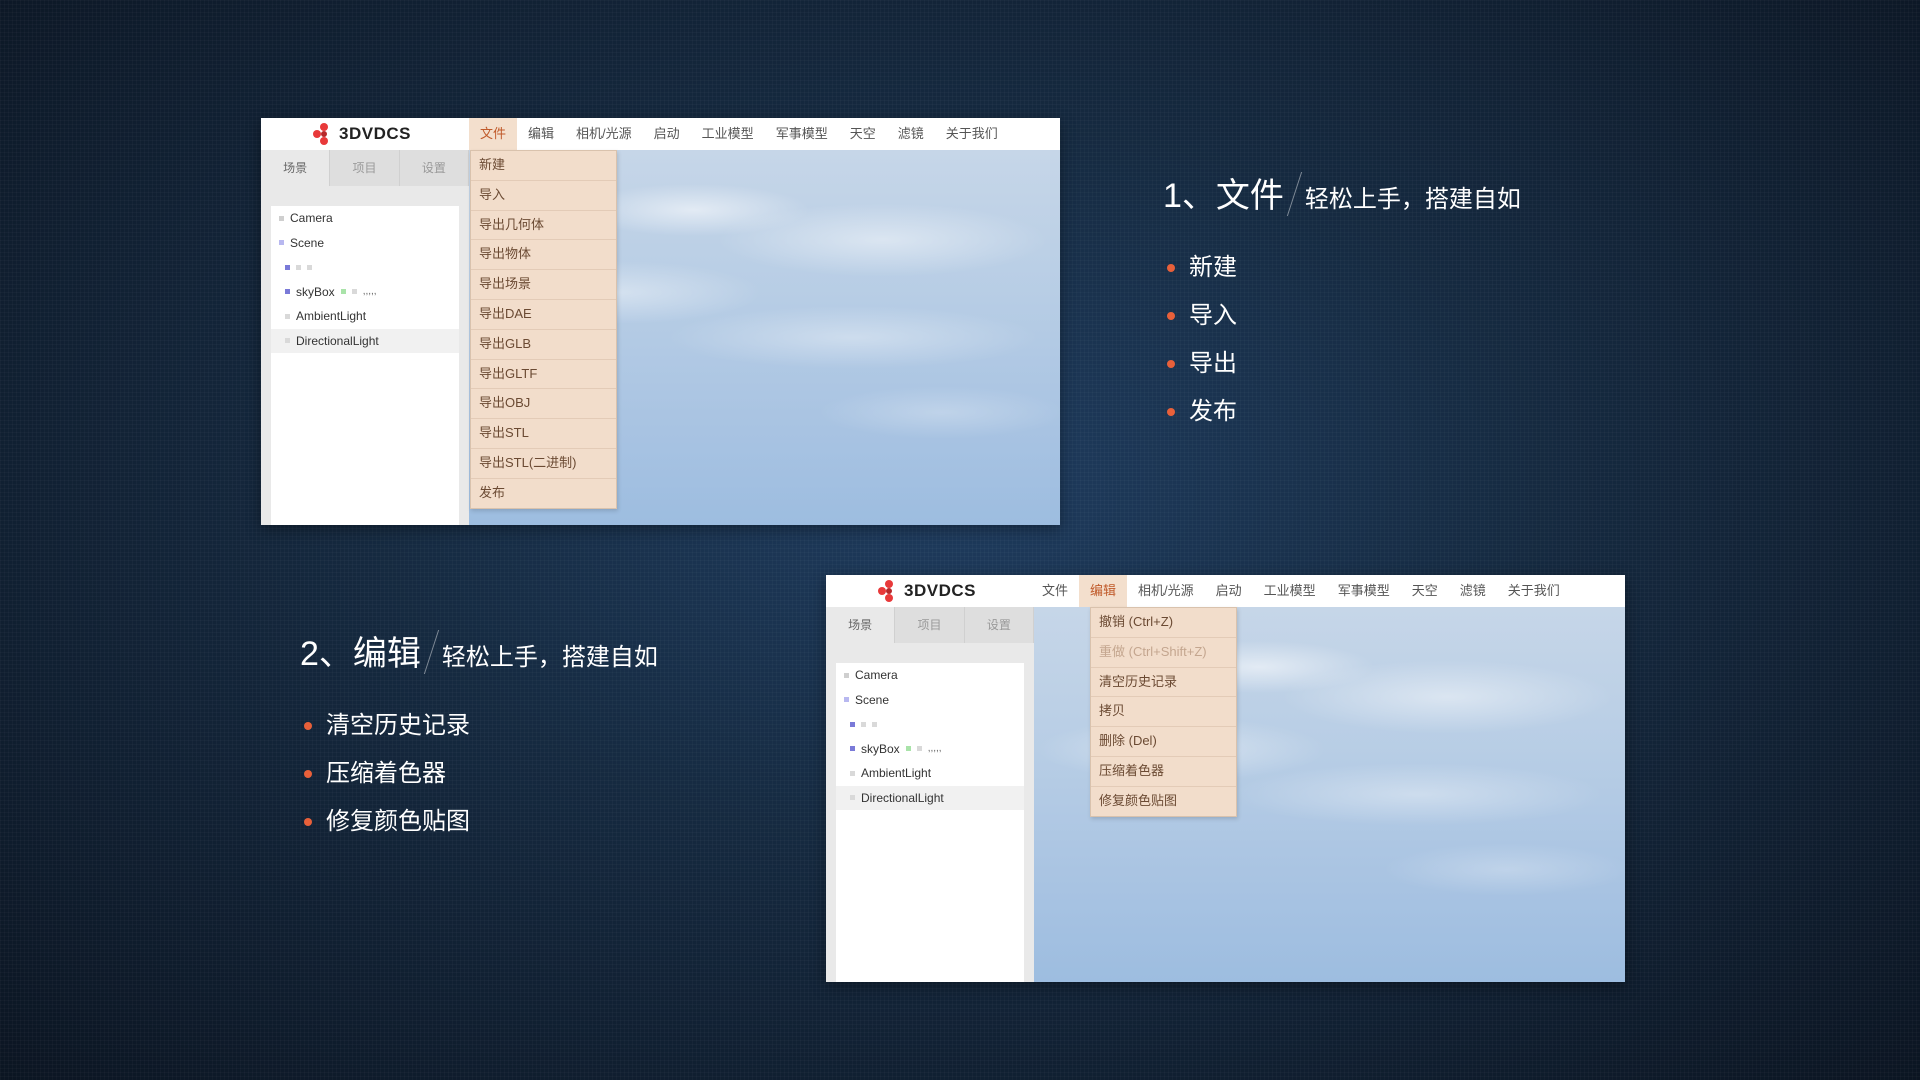 Image resolution: width=1920 pixels, height=1080 pixels. What do you see at coordinates (543, 285) in the screenshot?
I see `menu-item-export-scene: 导出场景` at bounding box center [543, 285].